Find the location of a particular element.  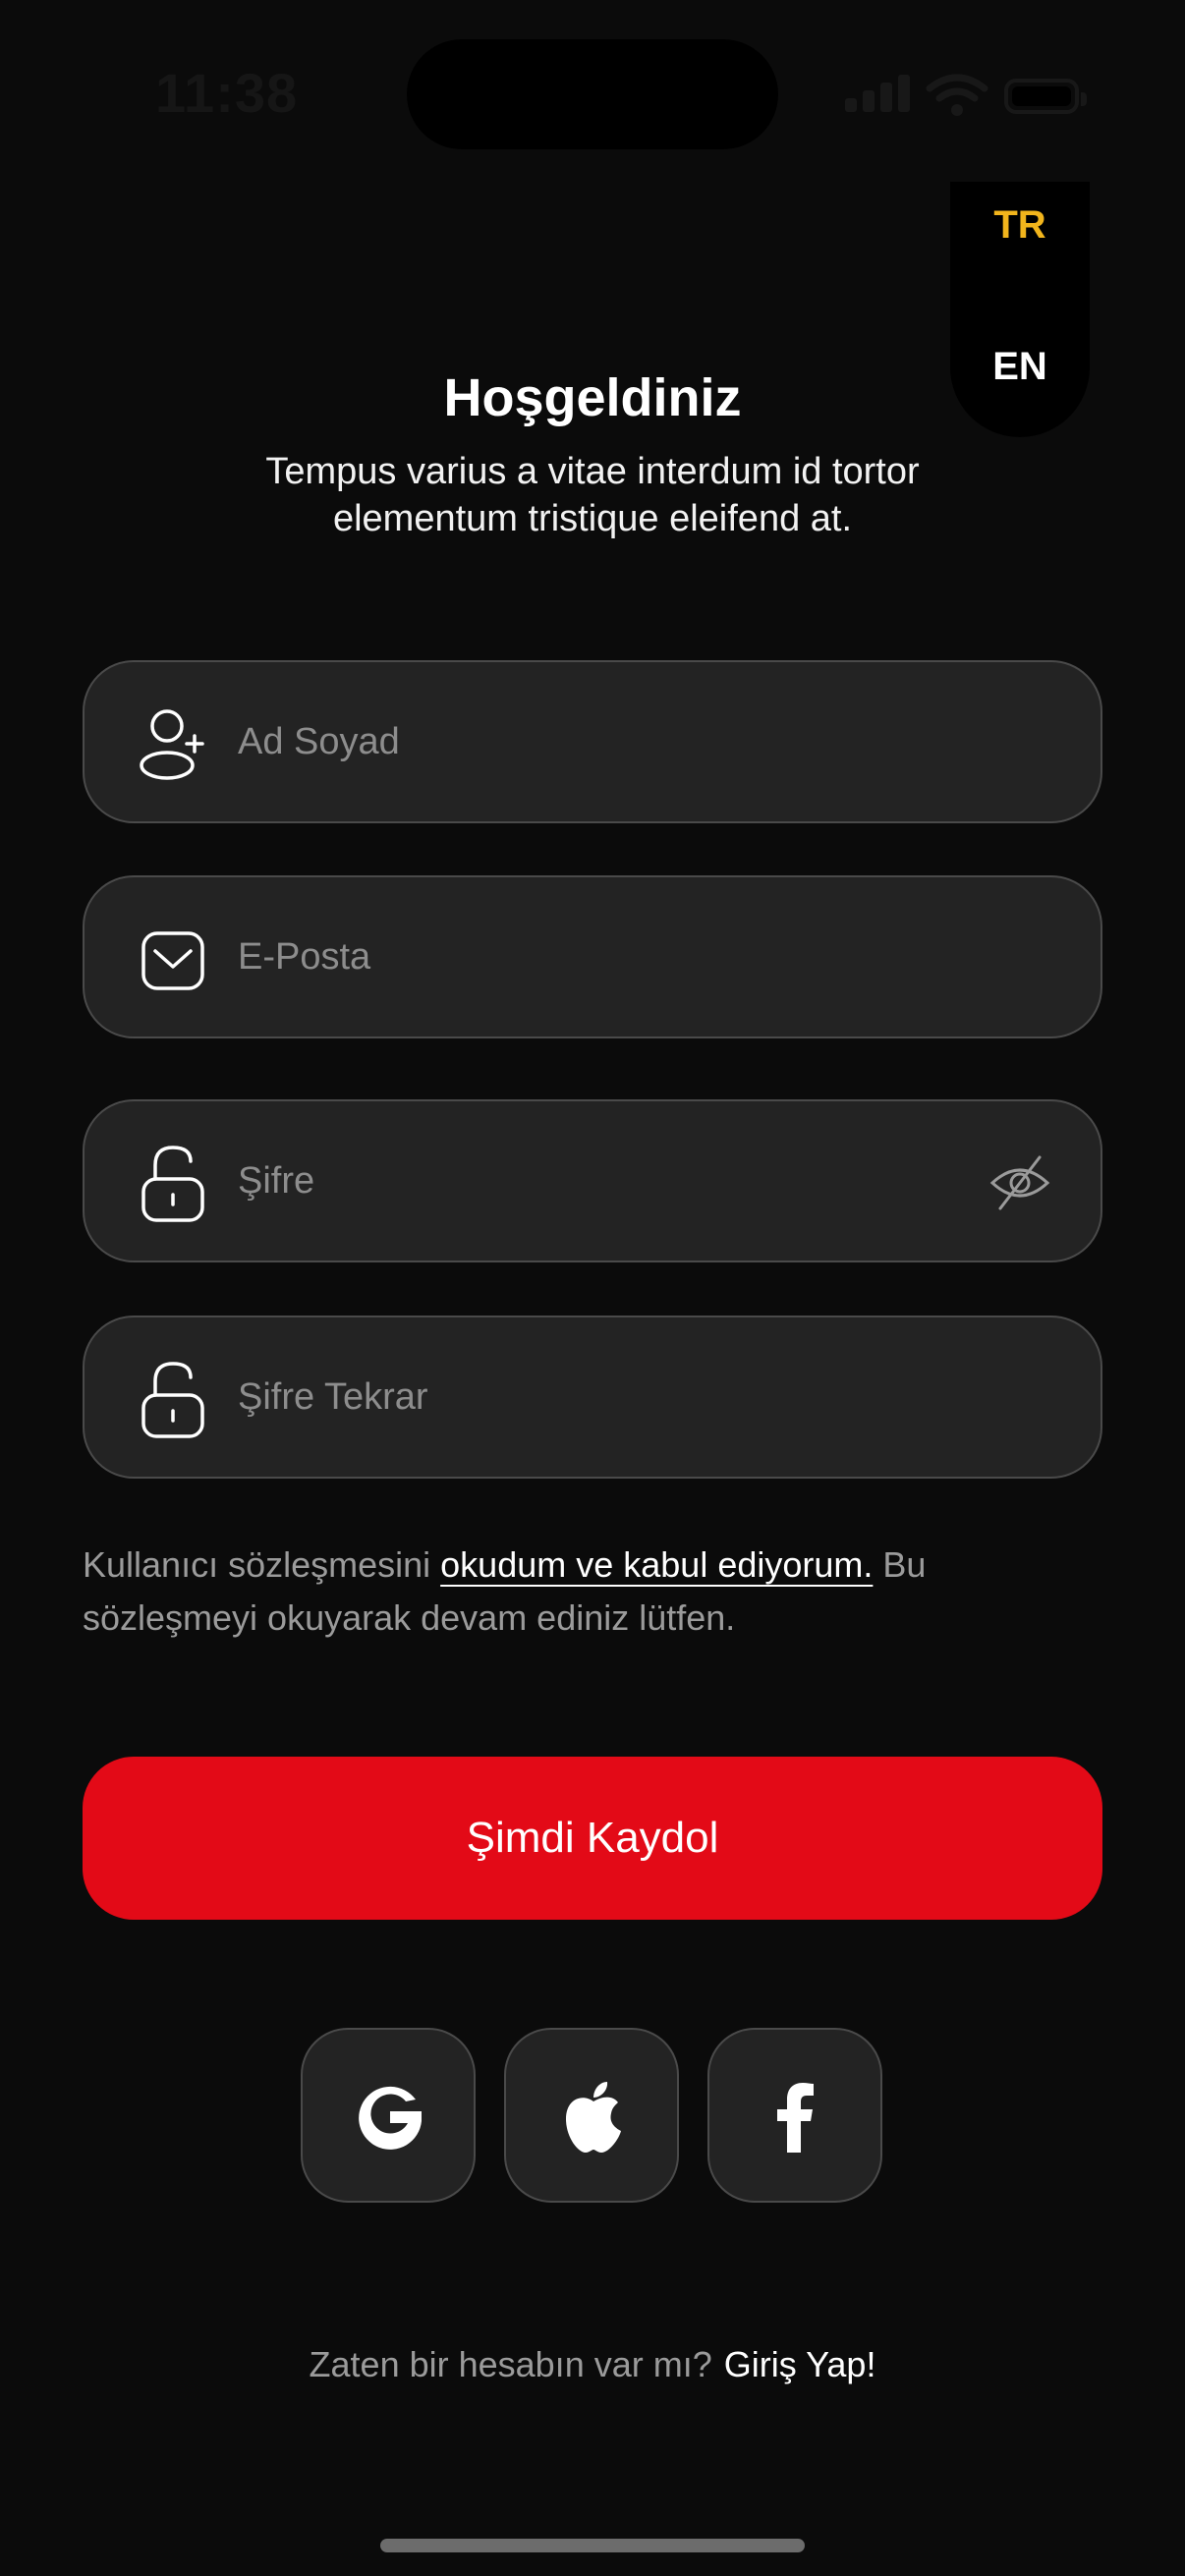

status-icons is located at coordinates (966, 96).